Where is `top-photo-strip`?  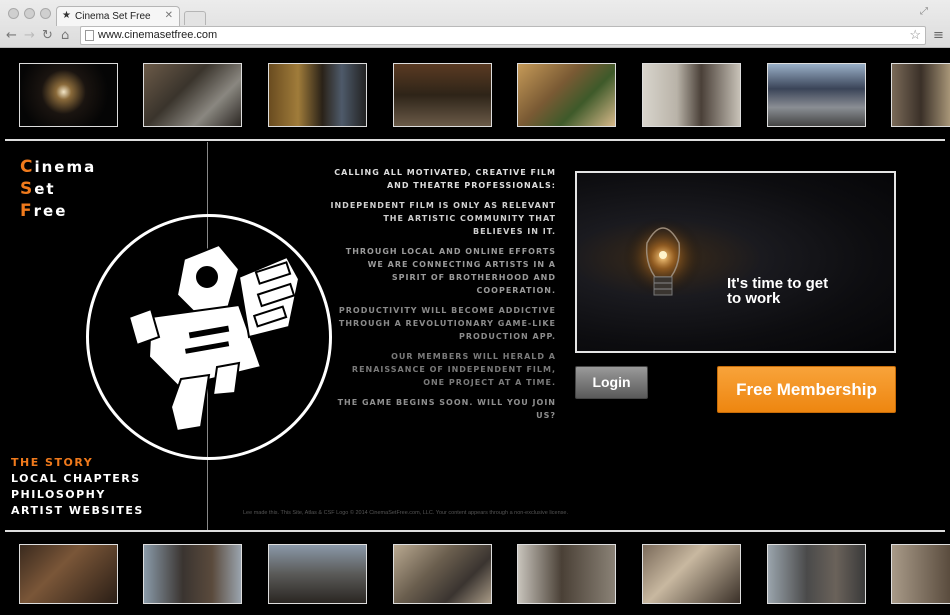 top-photo-strip is located at coordinates (475, 92).